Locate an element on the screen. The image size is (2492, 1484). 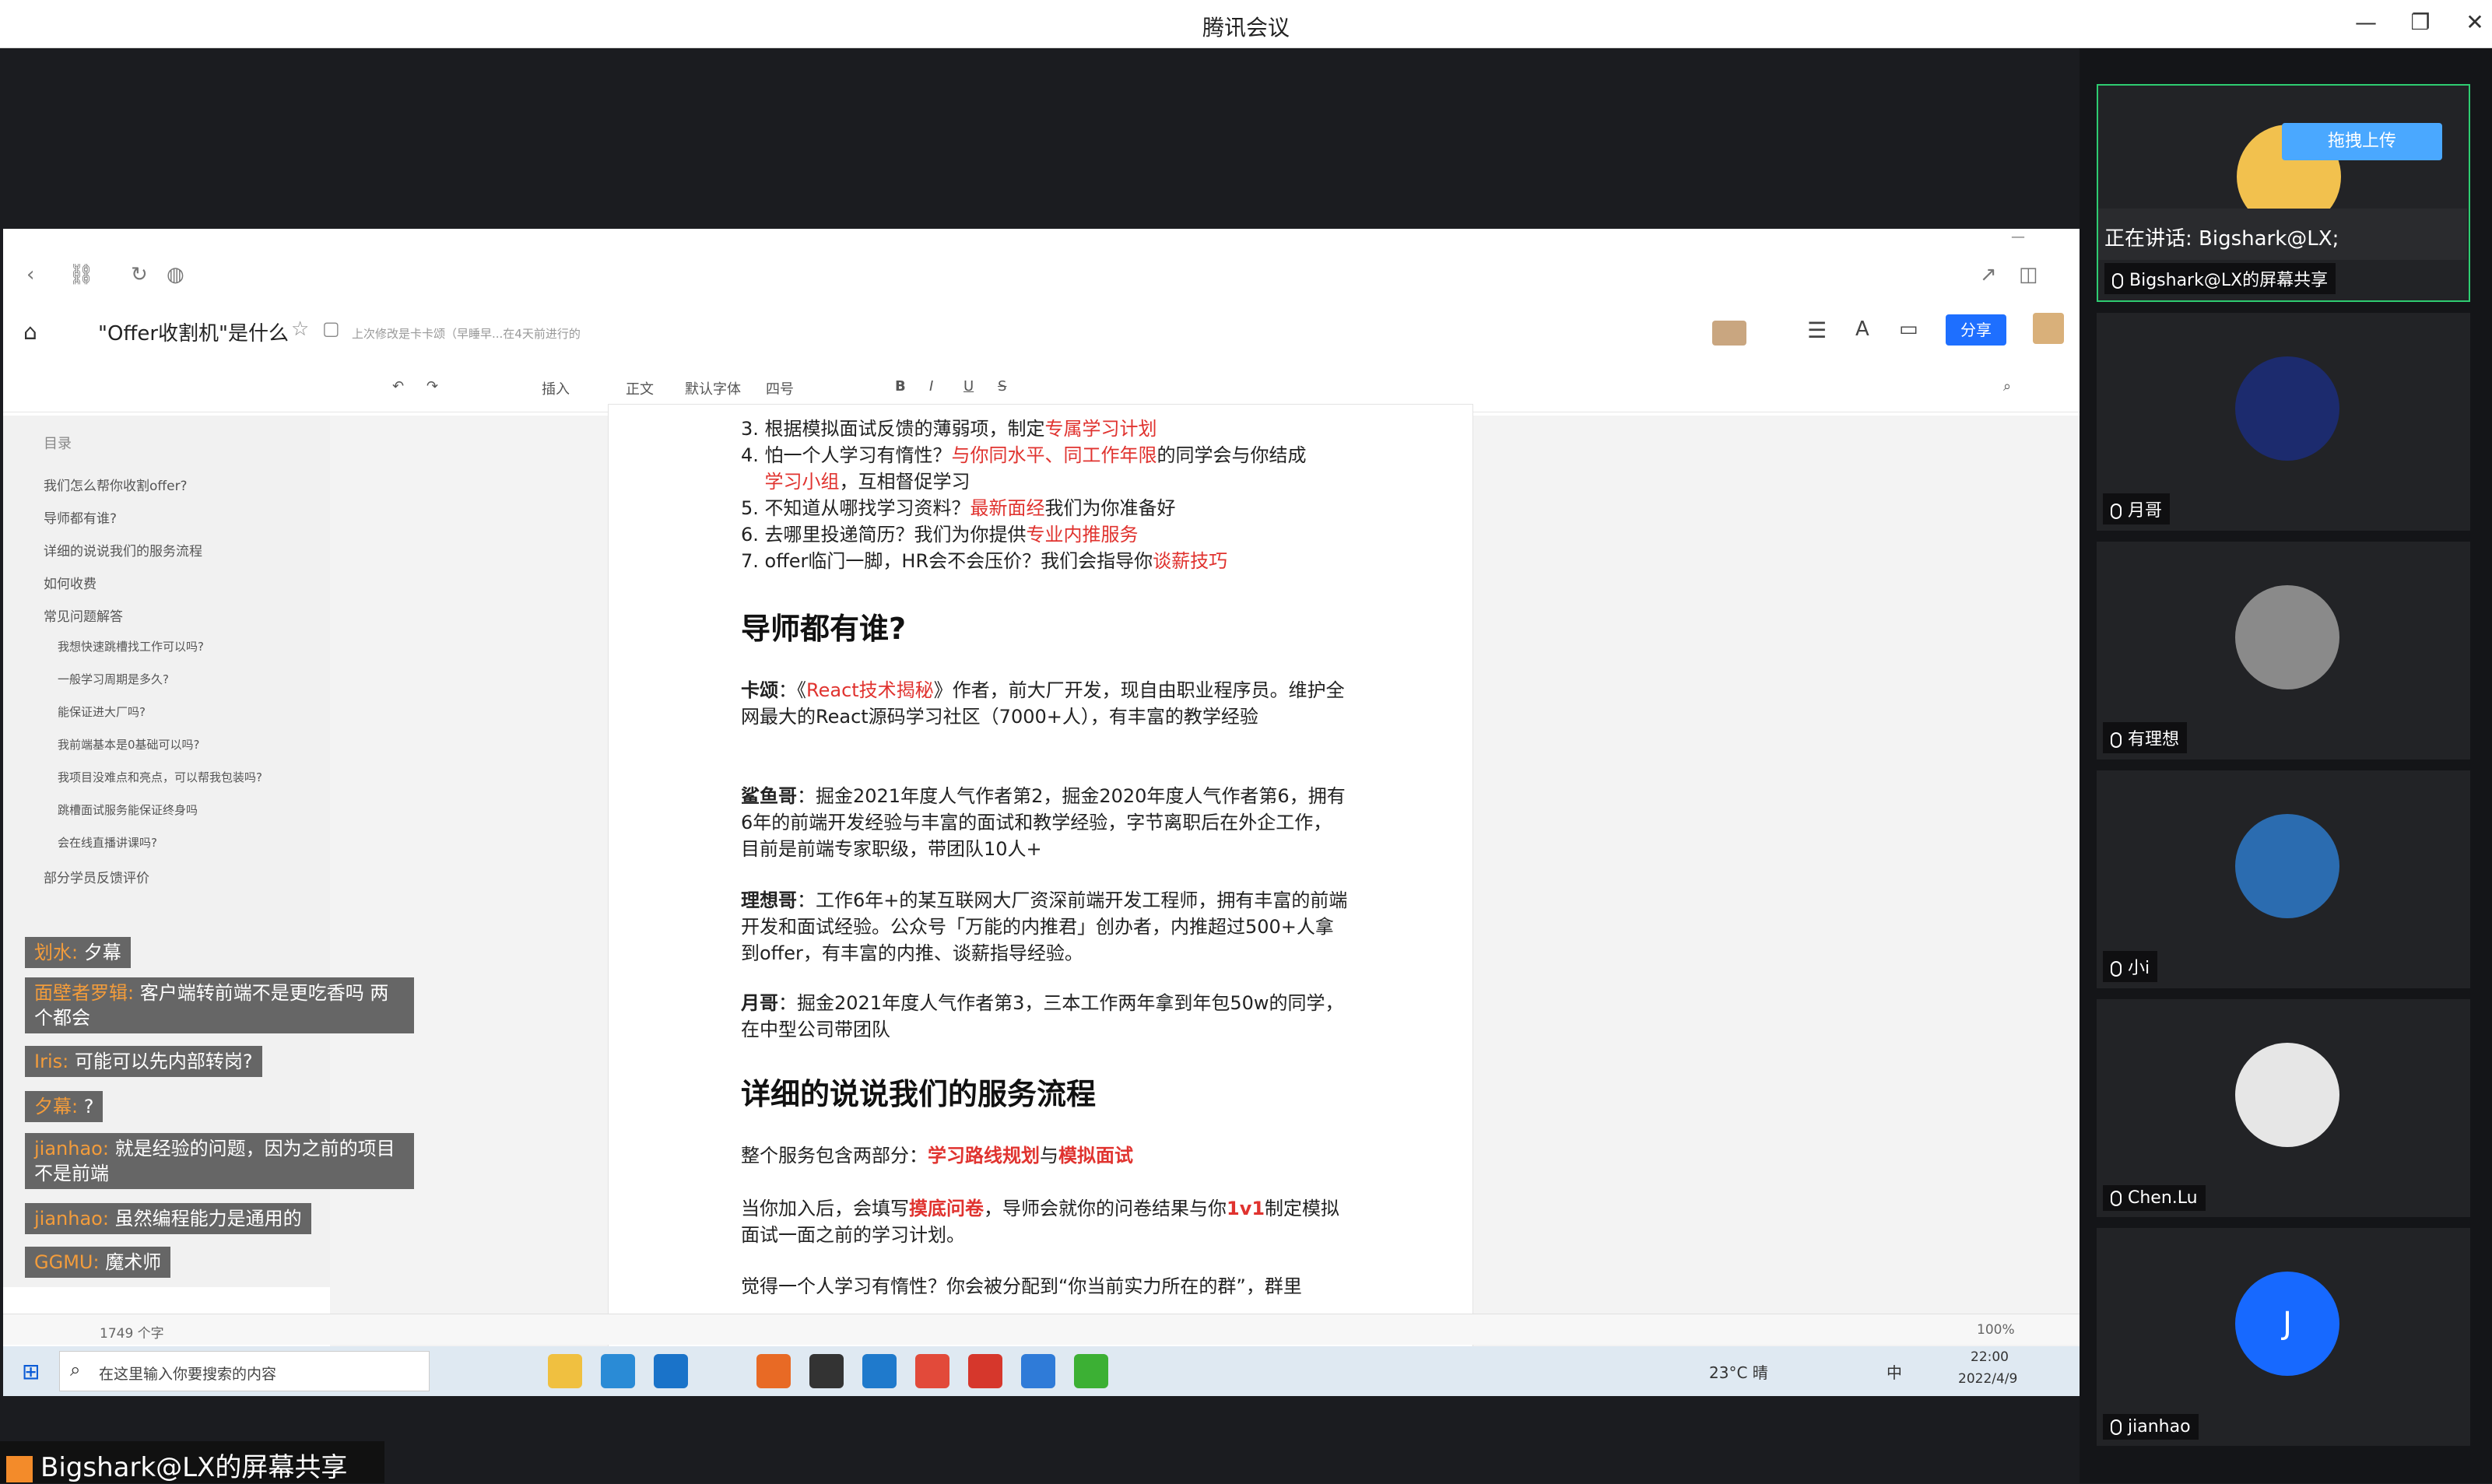
refresh-icon: ↻ is located at coordinates (139, 274).